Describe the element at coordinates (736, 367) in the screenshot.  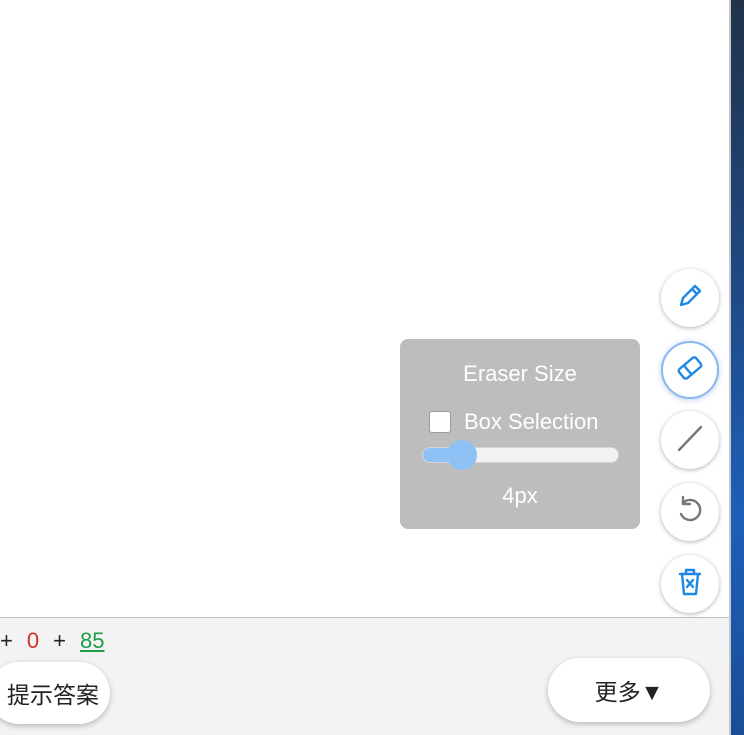
I see `desktop-background` at that location.